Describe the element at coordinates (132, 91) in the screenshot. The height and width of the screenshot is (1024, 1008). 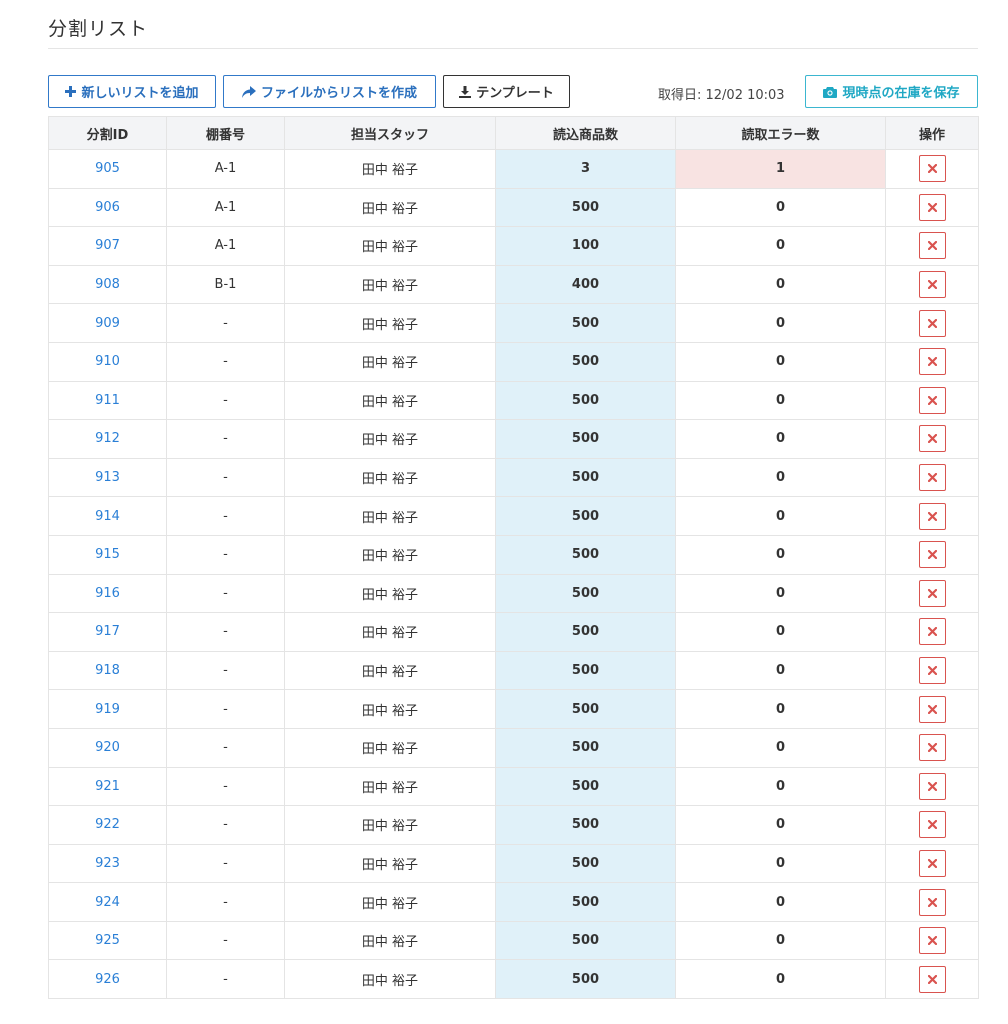
I see `add-list-button: 新しいリストを追加` at that location.